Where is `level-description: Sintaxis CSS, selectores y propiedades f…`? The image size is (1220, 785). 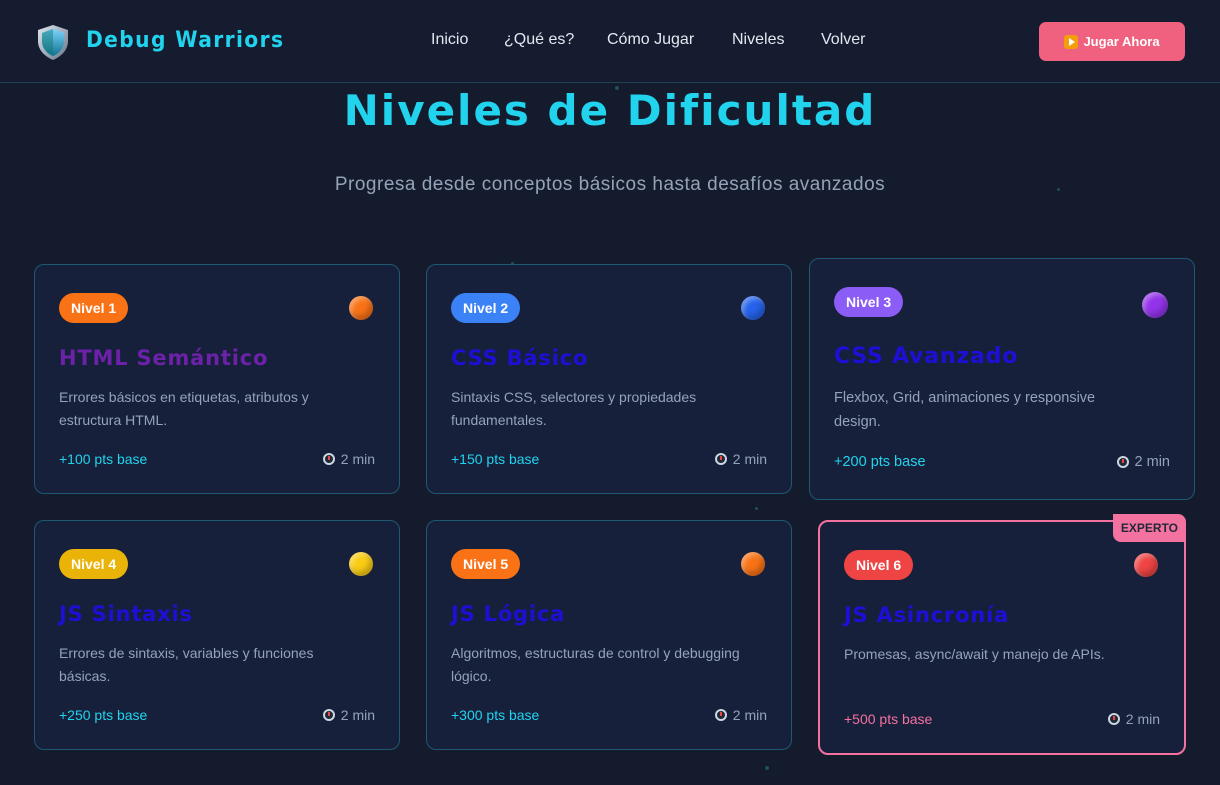
level-description: Sintaxis CSS, selectores y propiedades f… is located at coordinates (574, 408).